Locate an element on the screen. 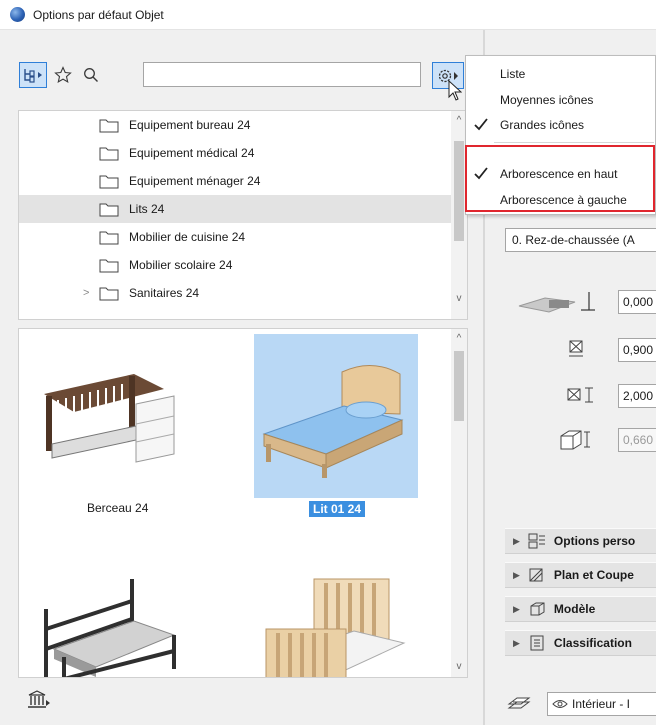 The height and width of the screenshot is (725, 656). height-field: 0,660 is located at coordinates (637, 440).